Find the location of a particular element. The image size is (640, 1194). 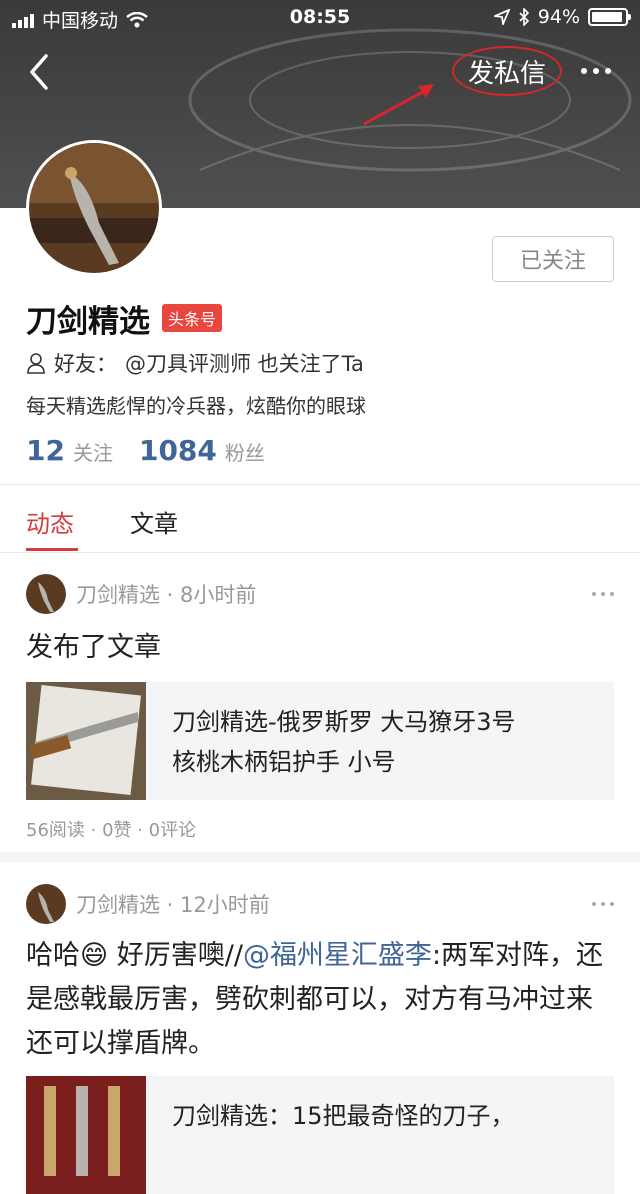

profile-name: 刀剑精选 is located at coordinates (88, 322).